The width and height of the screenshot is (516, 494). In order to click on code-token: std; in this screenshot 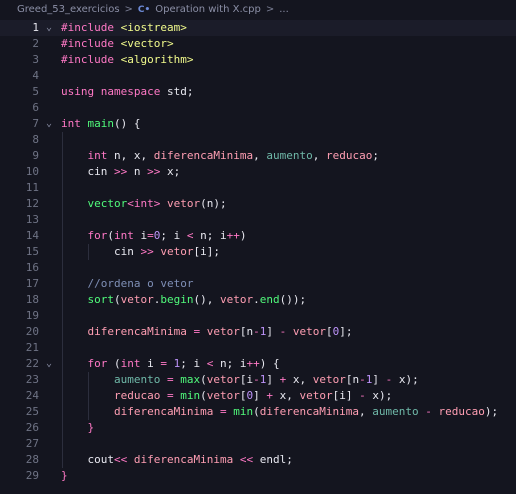, I will do `click(180, 91)`.